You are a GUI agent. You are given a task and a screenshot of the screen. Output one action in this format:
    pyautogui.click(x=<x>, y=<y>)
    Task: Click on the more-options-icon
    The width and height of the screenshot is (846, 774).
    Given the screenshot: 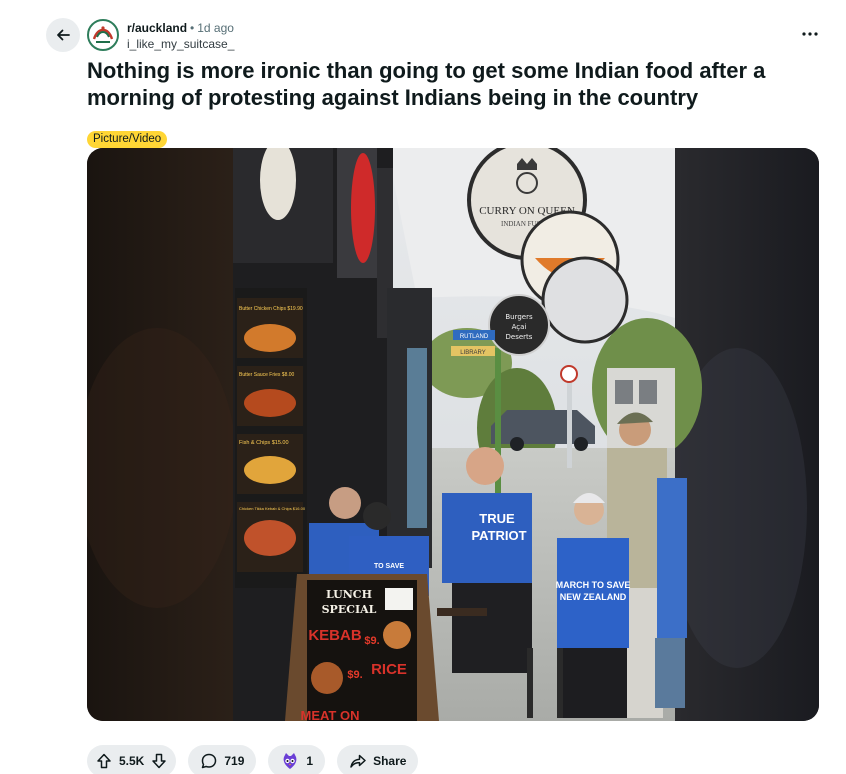 What is the action you would take?
    pyautogui.click(x=810, y=34)
    